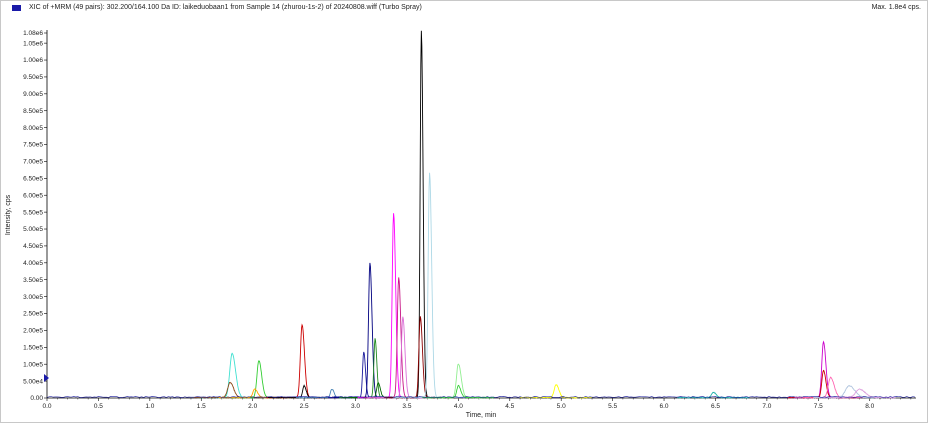 Image resolution: width=928 pixels, height=423 pixels. I want to click on y-tick-label: 3.50e5, so click(33, 280).